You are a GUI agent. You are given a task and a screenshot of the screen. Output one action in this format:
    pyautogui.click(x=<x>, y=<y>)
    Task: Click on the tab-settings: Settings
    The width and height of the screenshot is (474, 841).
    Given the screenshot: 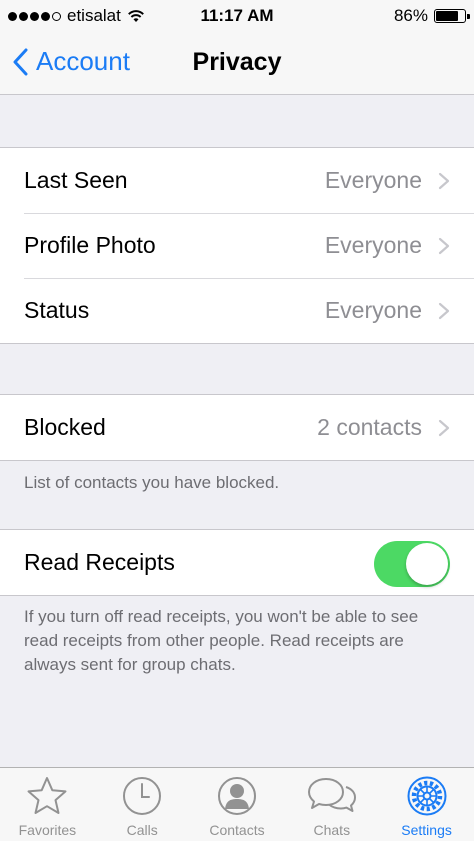 What is the action you would take?
    pyautogui.click(x=426, y=804)
    